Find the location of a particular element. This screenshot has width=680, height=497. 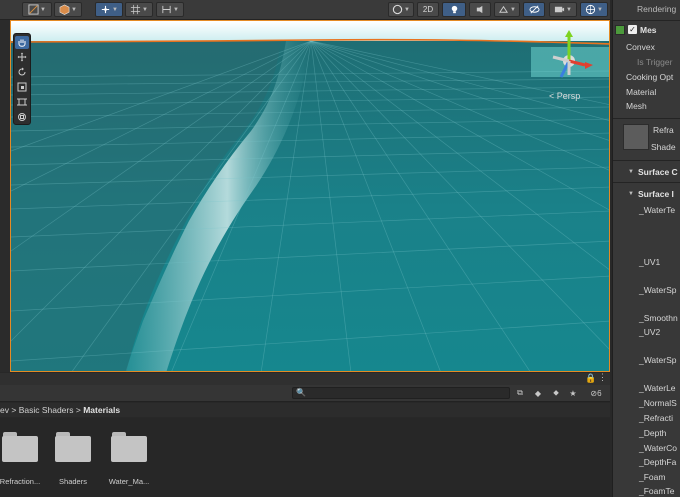

prop-convex: Convex is located at coordinates (640, 47).